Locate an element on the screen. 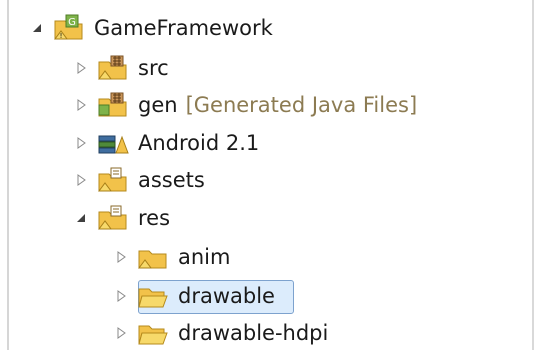 The width and height of the screenshot is (552, 351). tree-node-gen: gen [Generated Java Files] is located at coordinates (245, 105).